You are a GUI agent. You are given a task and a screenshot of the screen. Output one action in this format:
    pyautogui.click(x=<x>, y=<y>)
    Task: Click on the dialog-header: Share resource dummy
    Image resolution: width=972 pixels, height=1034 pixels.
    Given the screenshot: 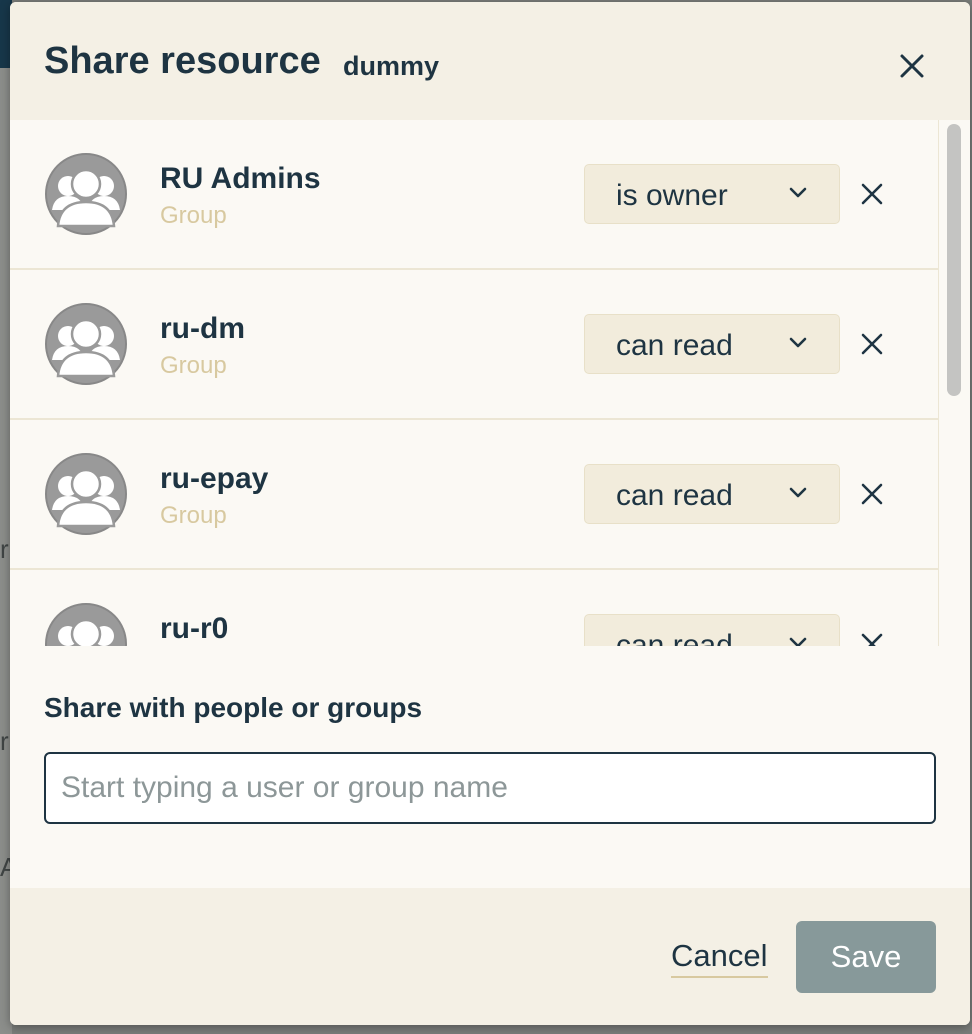 What is the action you would take?
    pyautogui.click(x=490, y=61)
    